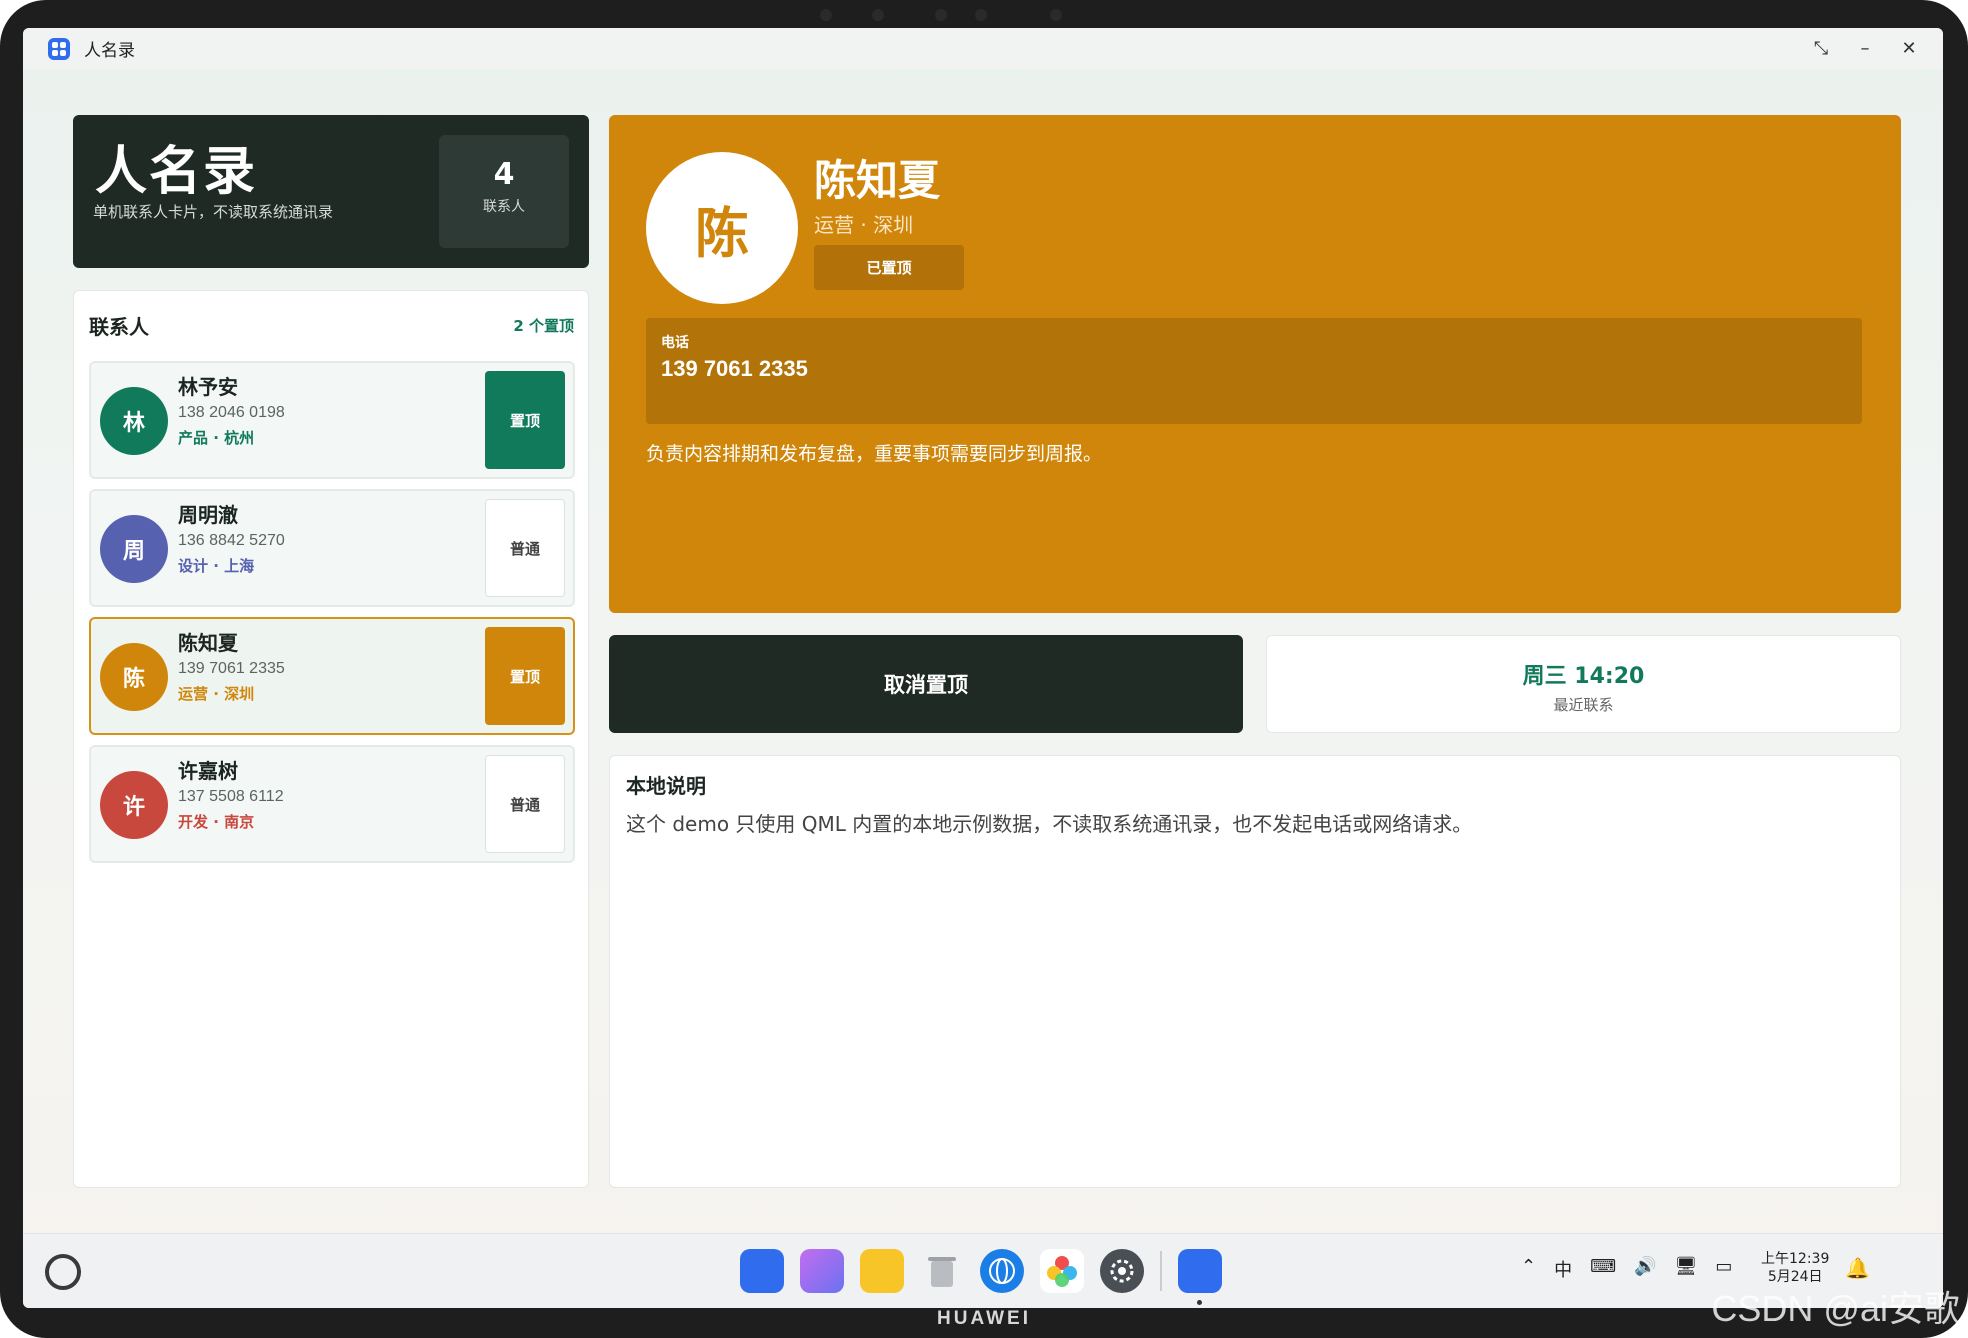 Image resolution: width=1968 pixels, height=1338 pixels. I want to click on contact-card: 周 周明澈 136 8842 5270 设计 · 上海 普通, so click(332, 548).